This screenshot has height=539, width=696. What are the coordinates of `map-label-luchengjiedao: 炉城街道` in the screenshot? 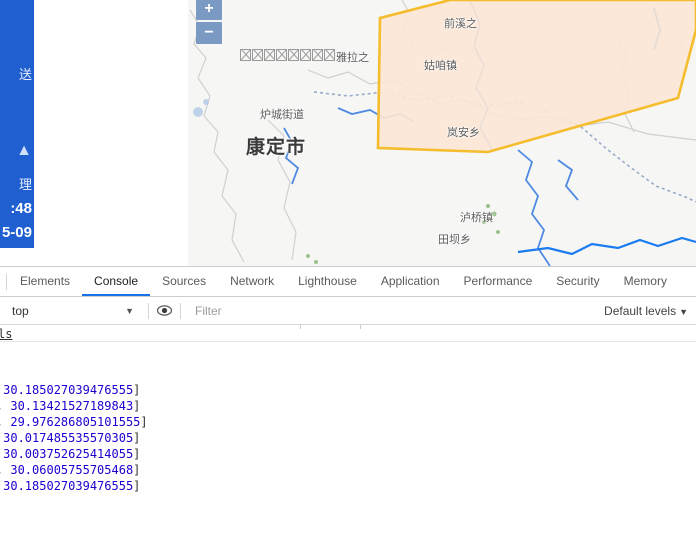 It's located at (282, 114).